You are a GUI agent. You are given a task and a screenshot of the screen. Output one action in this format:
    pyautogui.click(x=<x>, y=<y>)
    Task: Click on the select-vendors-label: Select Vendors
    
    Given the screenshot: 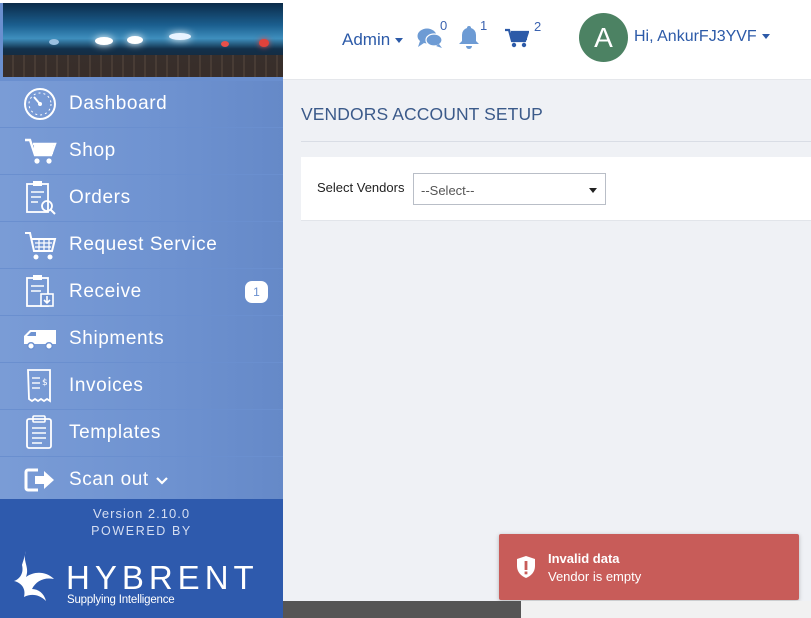 What is the action you would take?
    pyautogui.click(x=361, y=187)
    